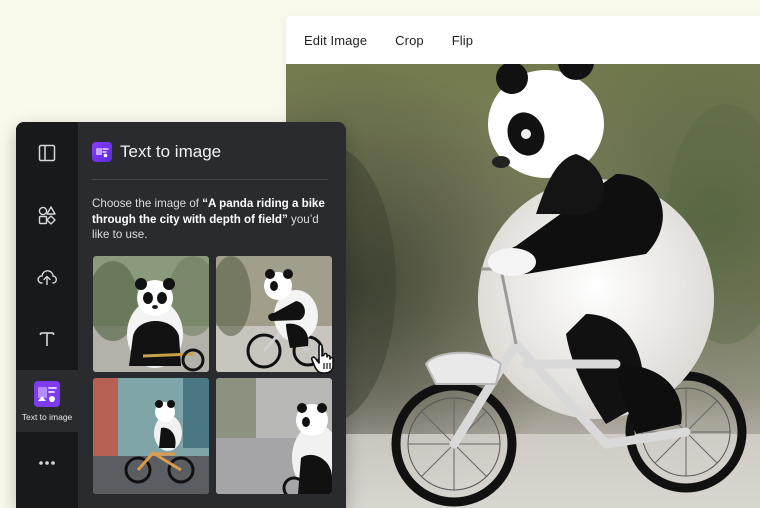 This screenshot has width=760, height=508. Describe the element at coordinates (171, 151) in the screenshot. I see `panel-title: Text to image` at that location.